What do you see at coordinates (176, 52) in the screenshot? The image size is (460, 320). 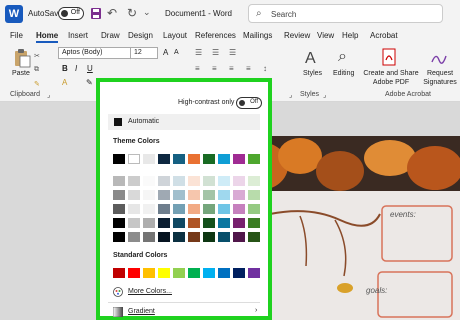 I see `shrink-font-icon: A` at bounding box center [176, 52].